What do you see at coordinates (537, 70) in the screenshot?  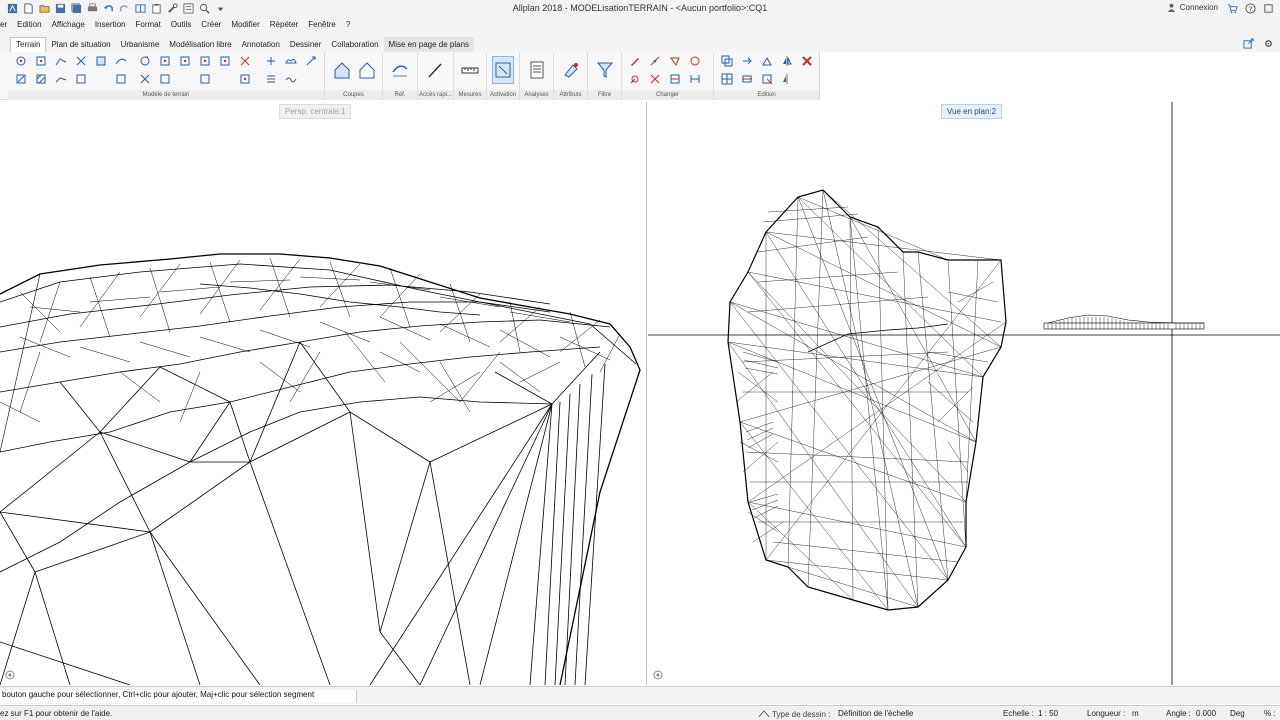 I see `analyses-list-icon` at bounding box center [537, 70].